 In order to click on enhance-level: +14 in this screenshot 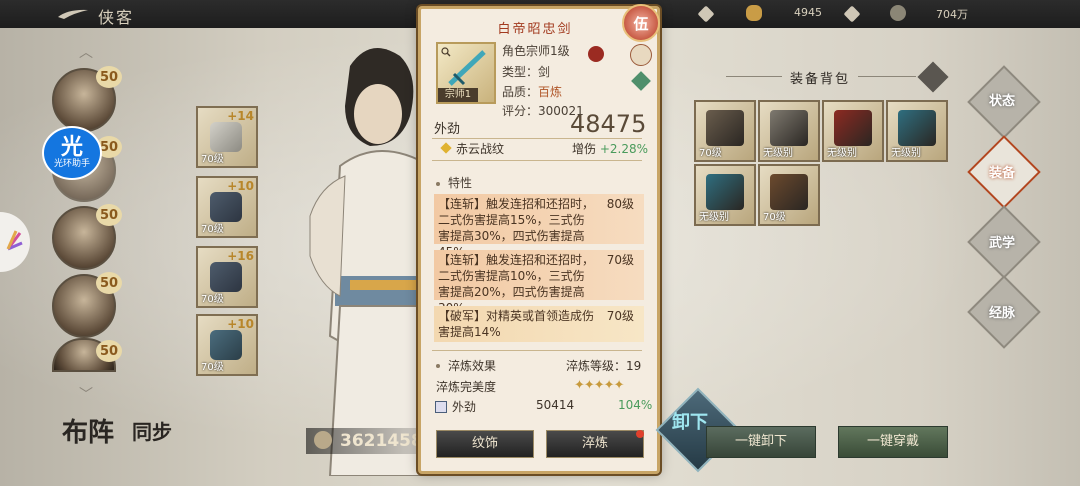, I will do `click(240, 116)`.